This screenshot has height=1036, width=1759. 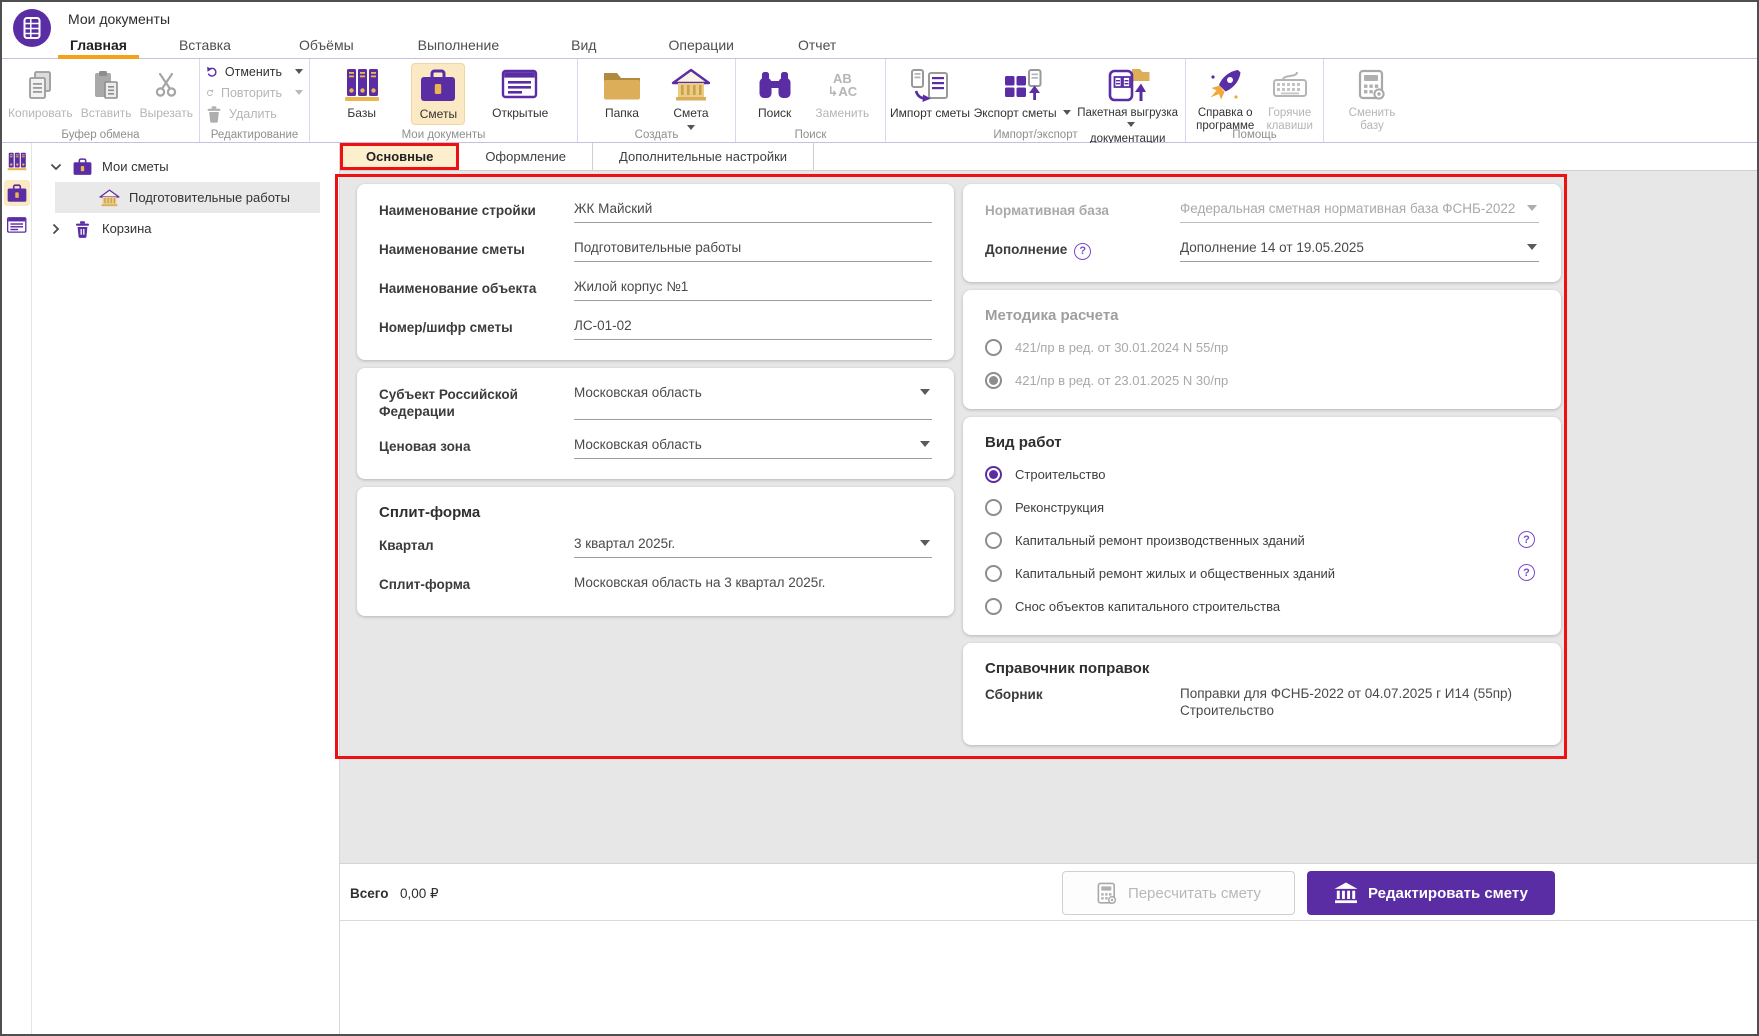 I want to click on form-row: Номер/шифр сметы ЛС-01-02, so click(x=655, y=329).